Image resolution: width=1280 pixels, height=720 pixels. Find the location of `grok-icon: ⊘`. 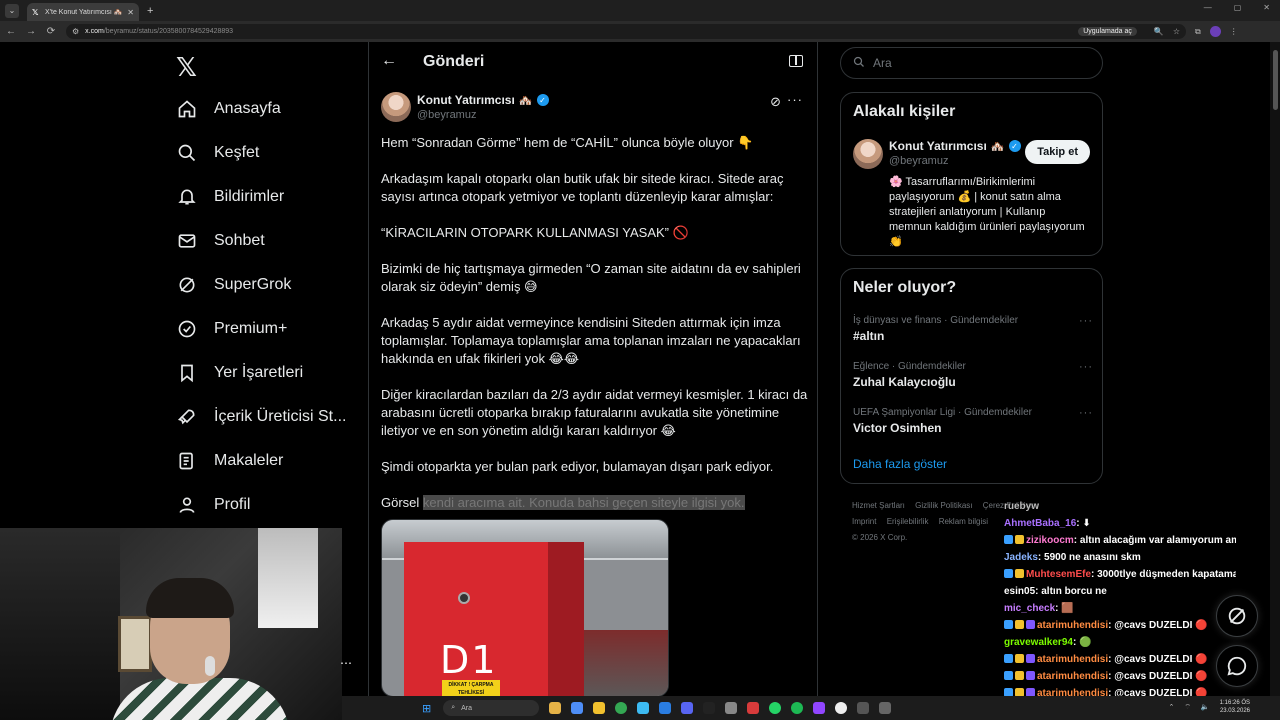

grok-icon: ⊘ is located at coordinates (775, 102).